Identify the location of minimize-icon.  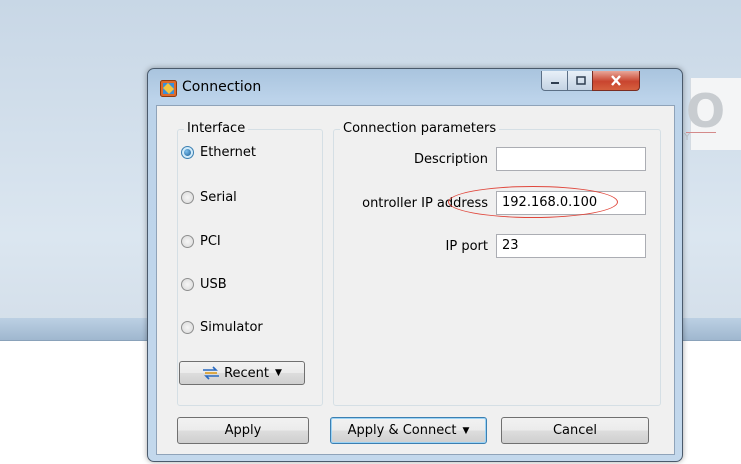
(555, 82).